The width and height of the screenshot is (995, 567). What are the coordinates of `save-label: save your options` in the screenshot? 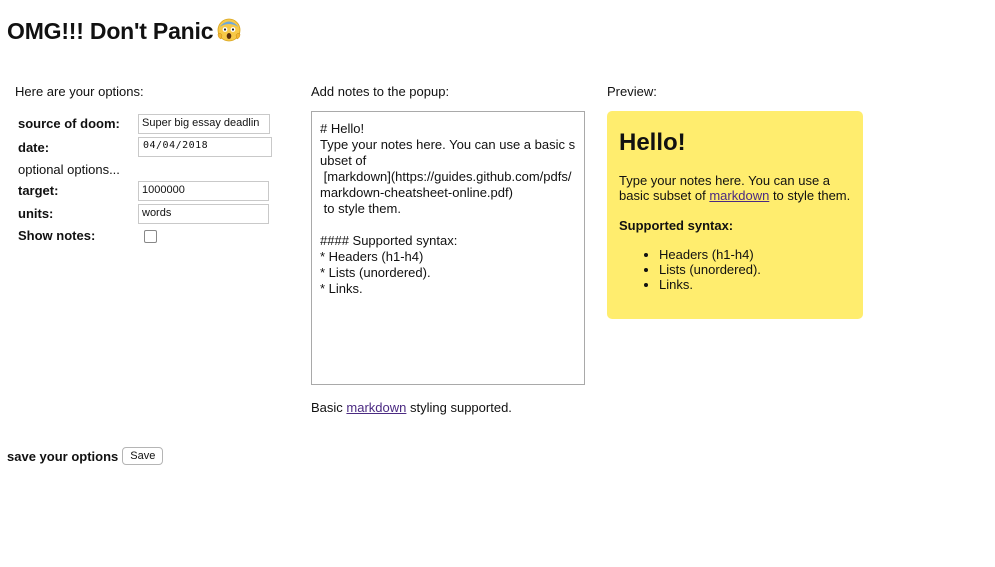 It's located at (63, 456).